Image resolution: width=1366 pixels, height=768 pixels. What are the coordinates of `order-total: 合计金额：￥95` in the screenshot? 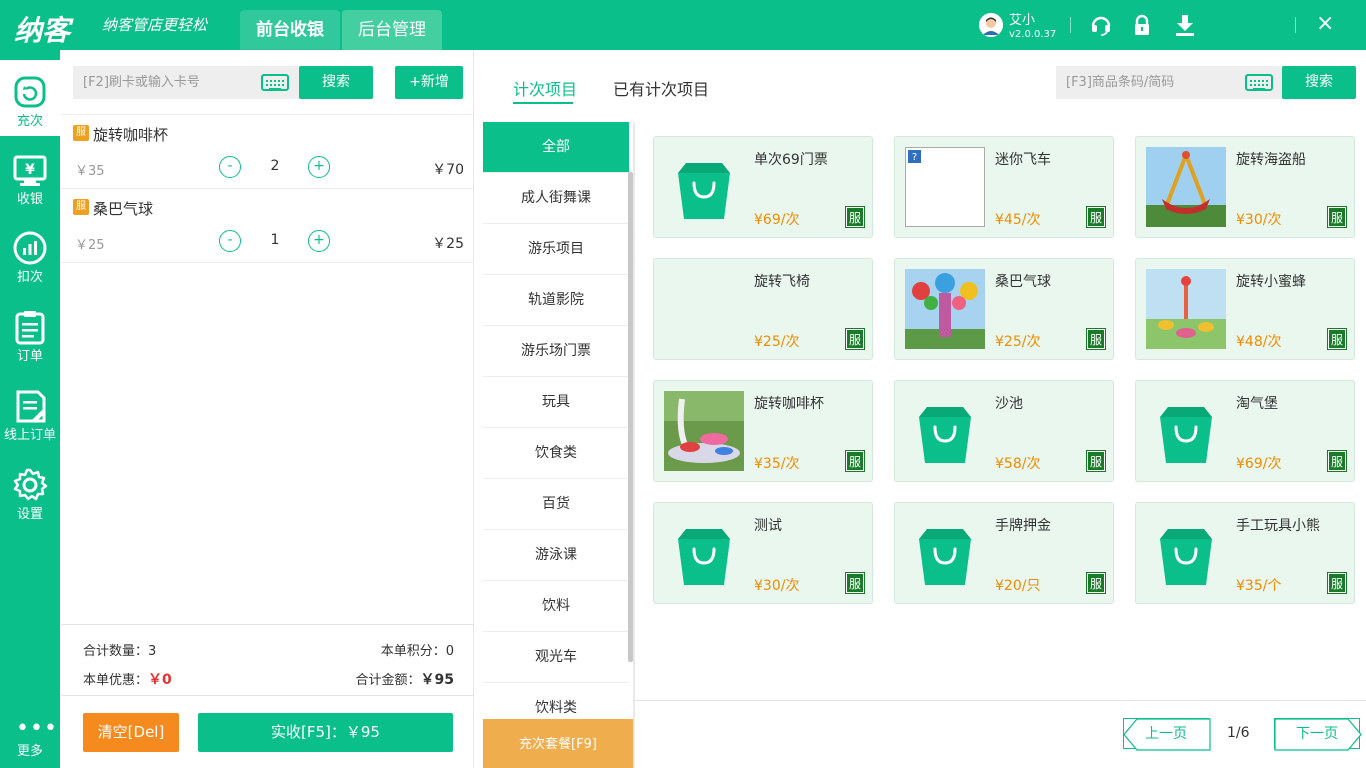 It's located at (405, 679).